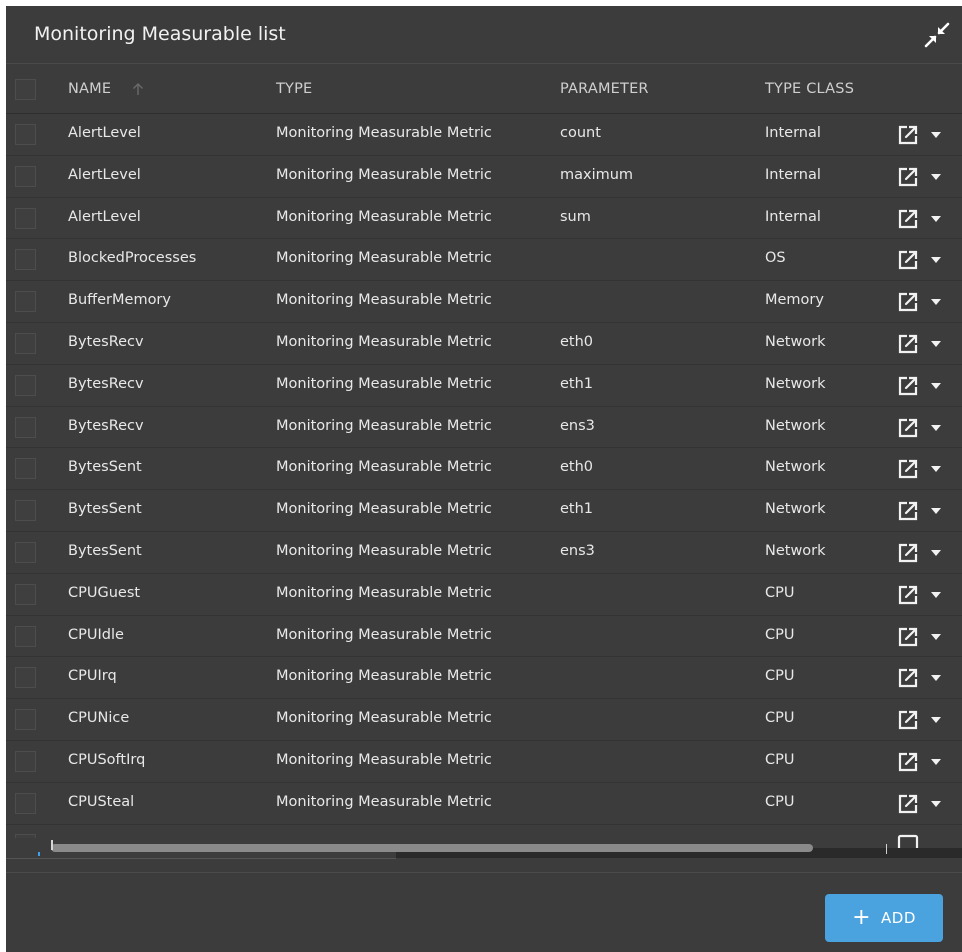 The image size is (962, 952). I want to click on table-row: CPUGuest Monitoring Measurable Metric CPU, so click(484, 595).